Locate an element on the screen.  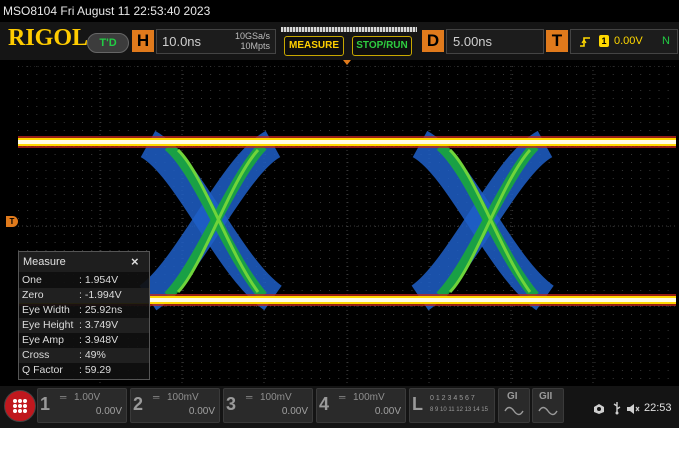
measure-row: Zero : -1.994V is located at coordinates (84, 295).